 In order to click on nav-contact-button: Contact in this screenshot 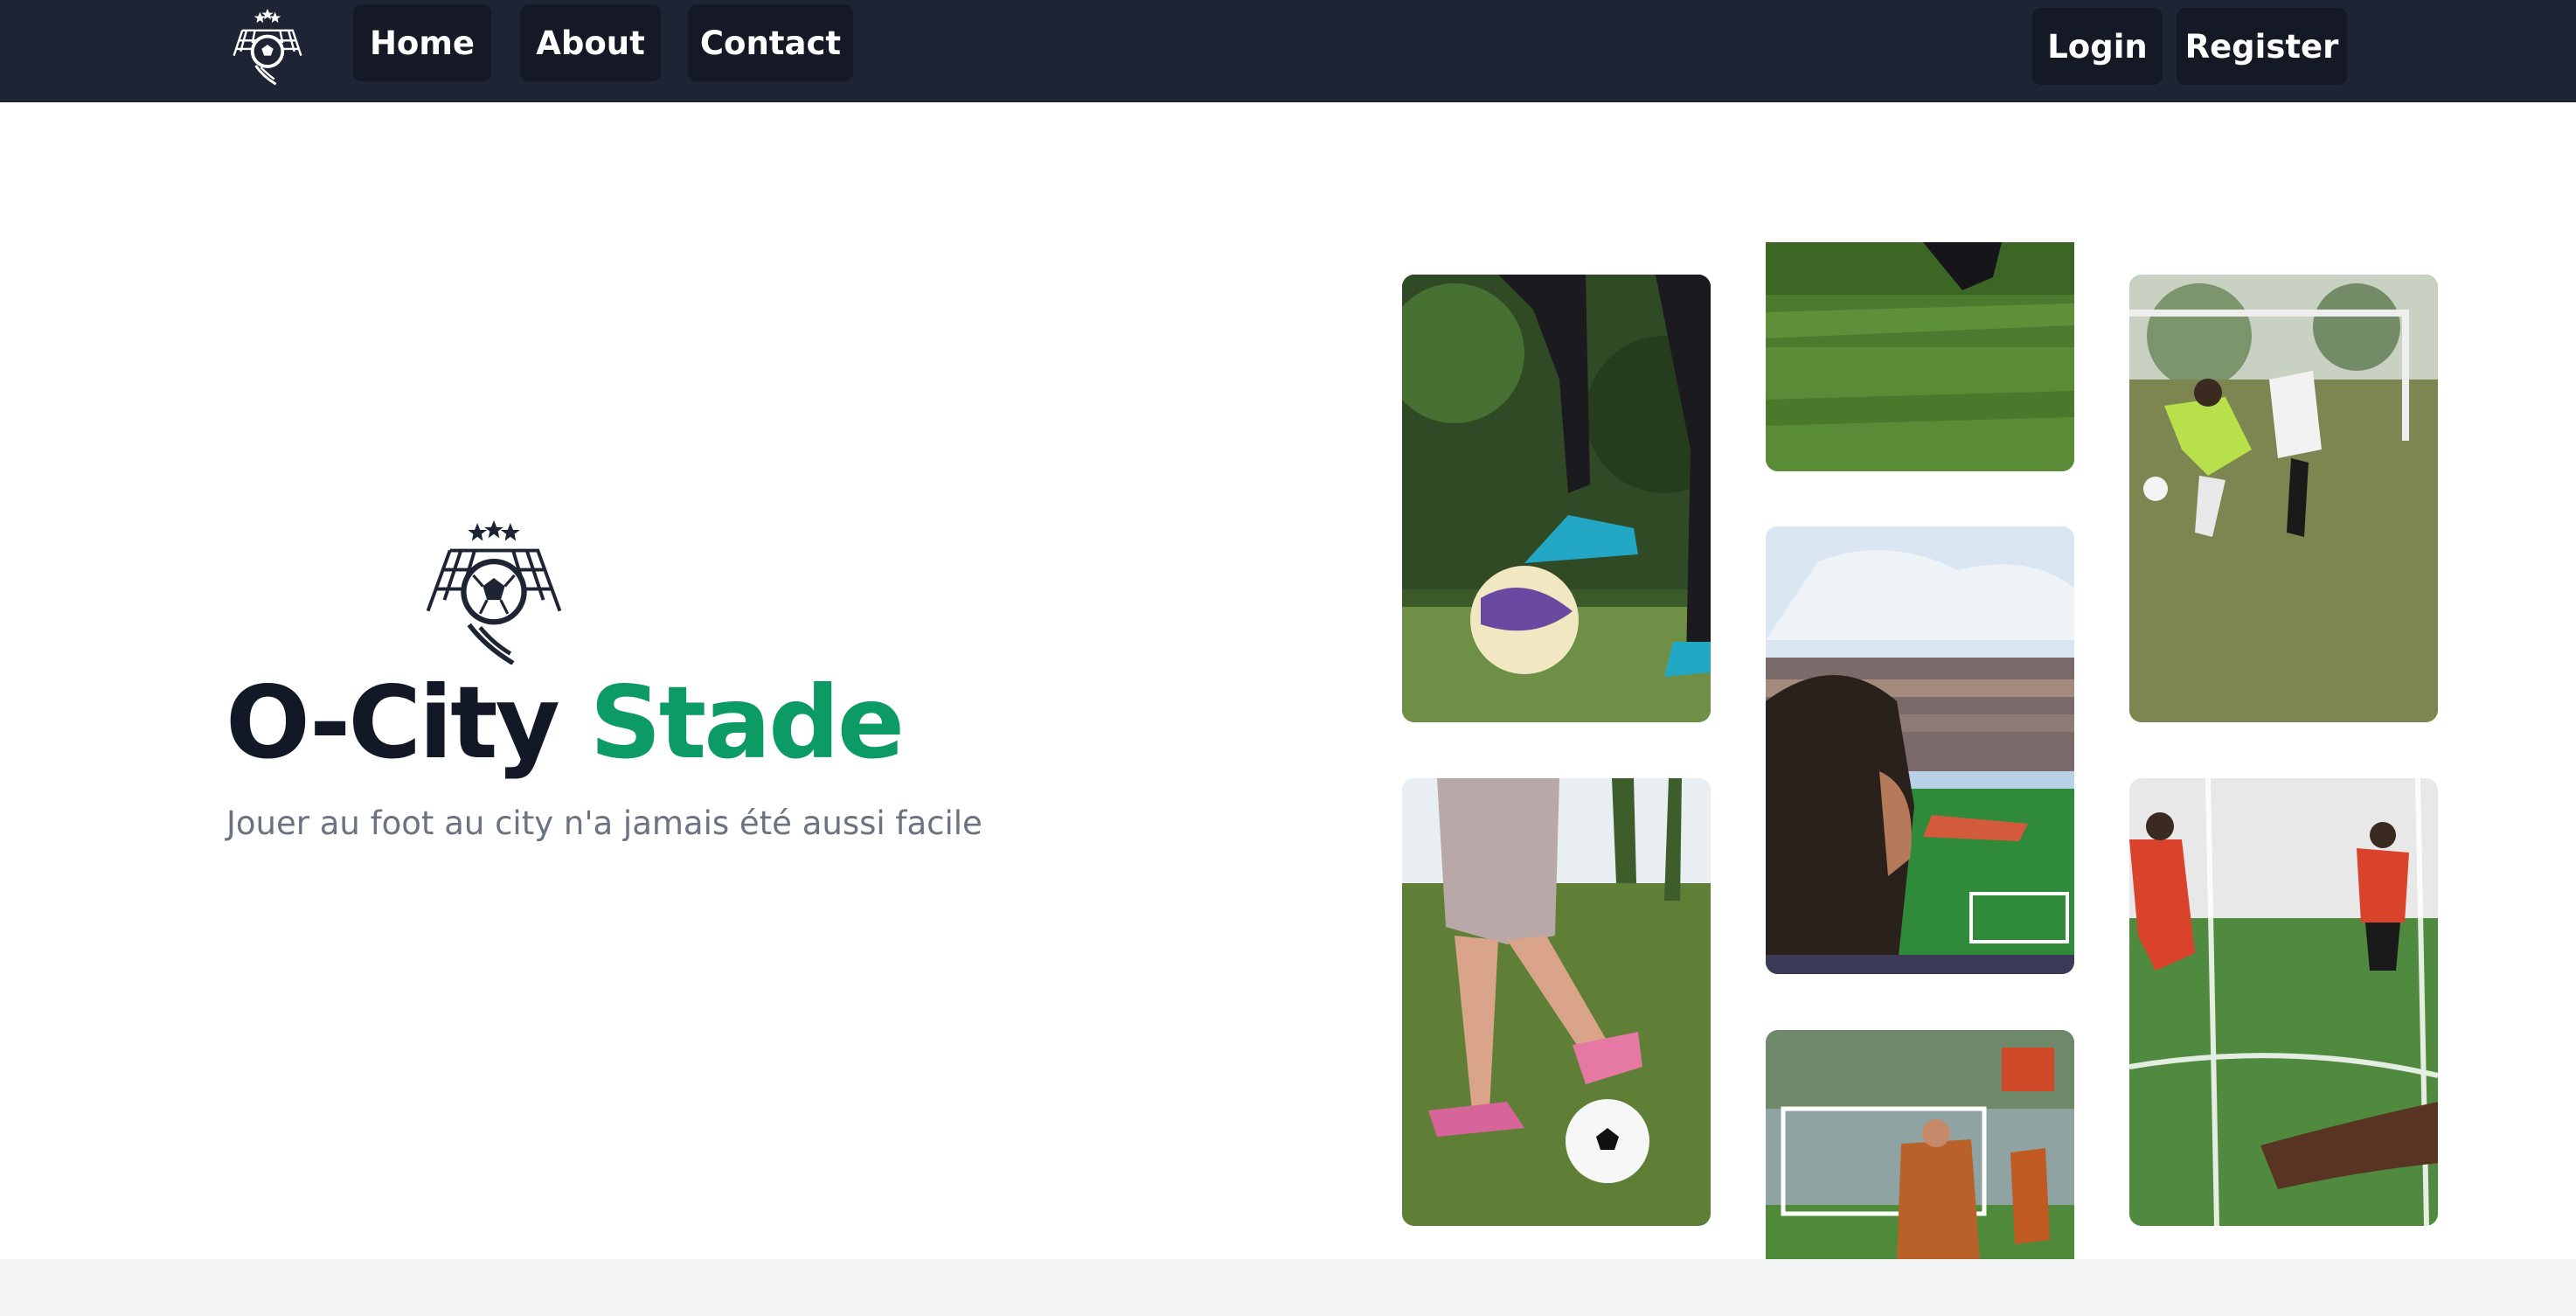, I will do `click(770, 42)`.